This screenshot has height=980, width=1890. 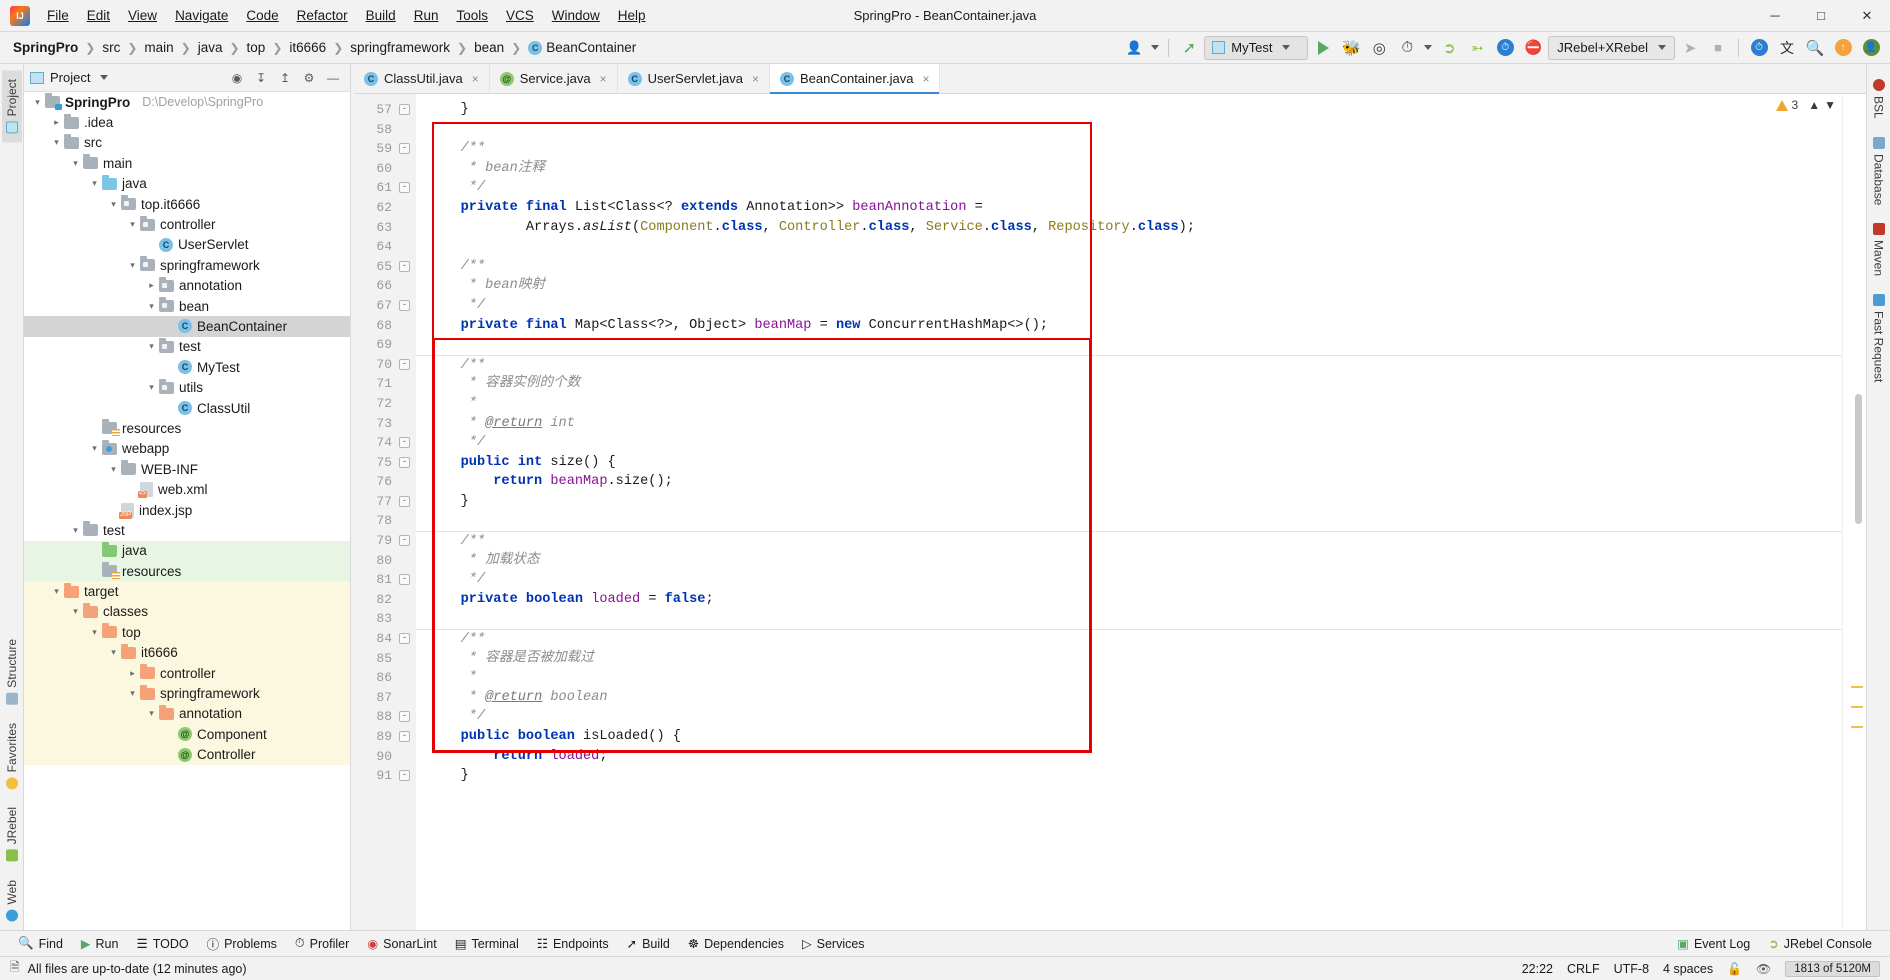 What do you see at coordinates (385, 717) in the screenshot?
I see `line-number-88: 88-` at bounding box center [385, 717].